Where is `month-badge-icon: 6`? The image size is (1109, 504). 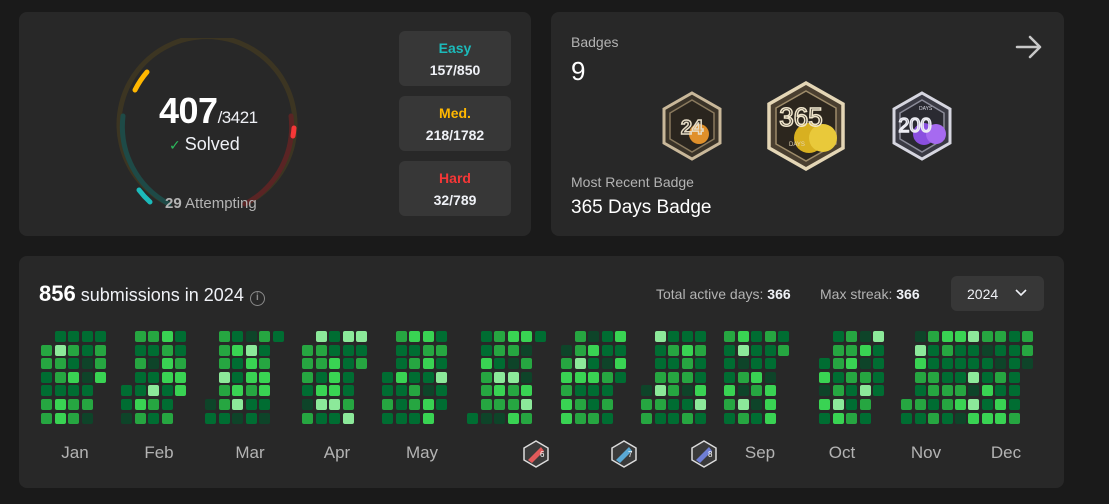
month-badge-icon: 6 is located at coordinates (536, 454).